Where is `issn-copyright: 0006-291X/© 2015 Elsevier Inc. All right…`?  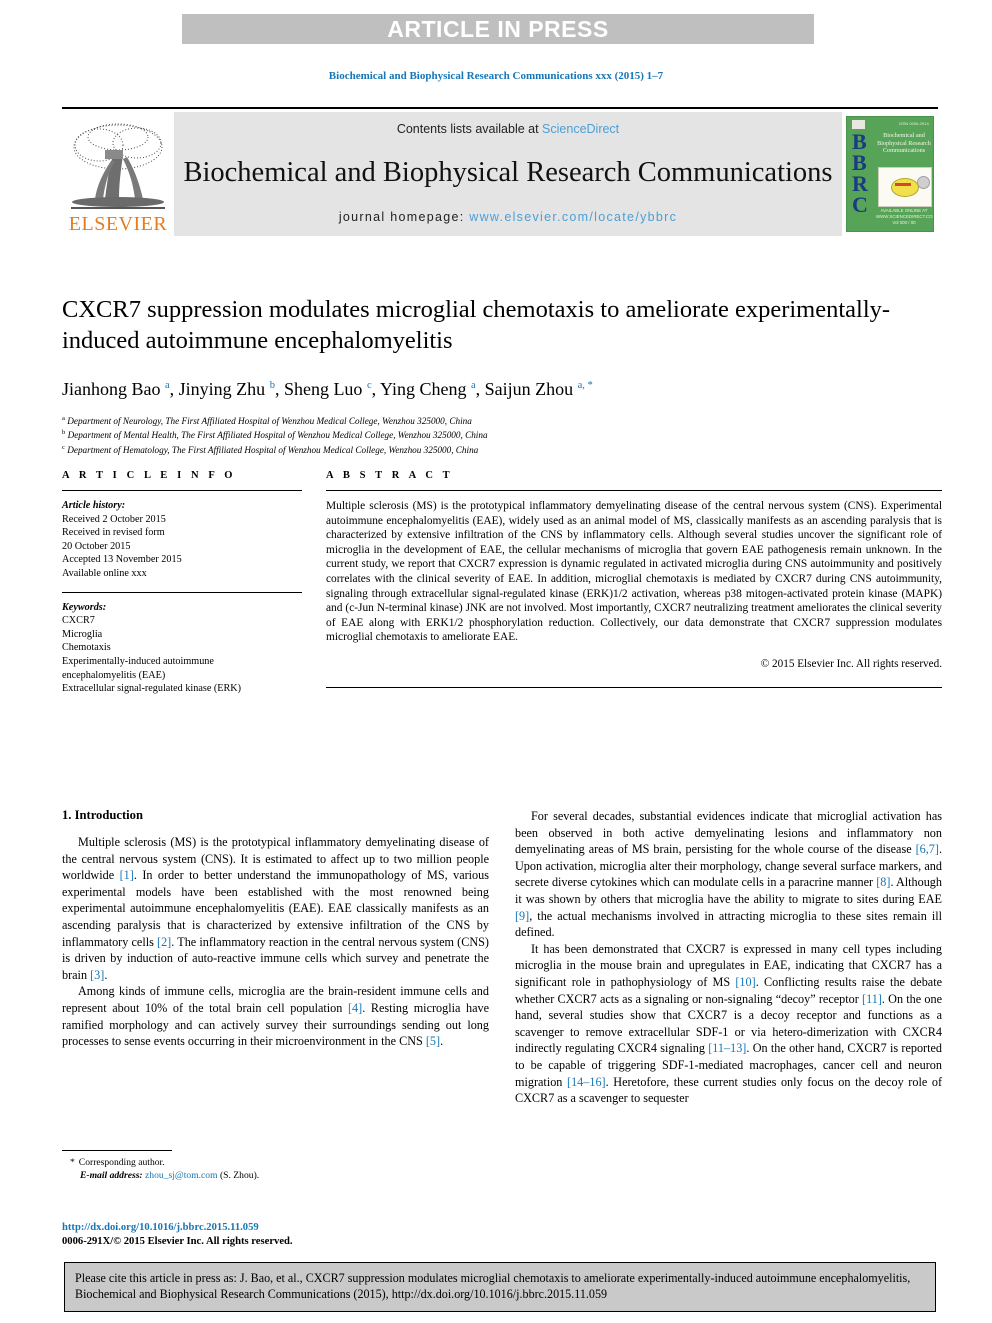 issn-copyright: 0006-291X/© 2015 Elsevier Inc. All right… is located at coordinates (177, 1241).